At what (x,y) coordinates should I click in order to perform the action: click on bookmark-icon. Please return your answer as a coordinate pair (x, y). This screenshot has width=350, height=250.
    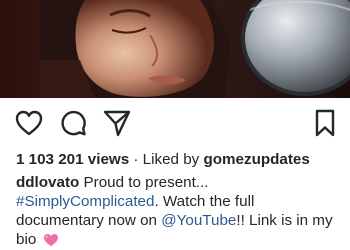
    Looking at the image, I should click on (325, 123).